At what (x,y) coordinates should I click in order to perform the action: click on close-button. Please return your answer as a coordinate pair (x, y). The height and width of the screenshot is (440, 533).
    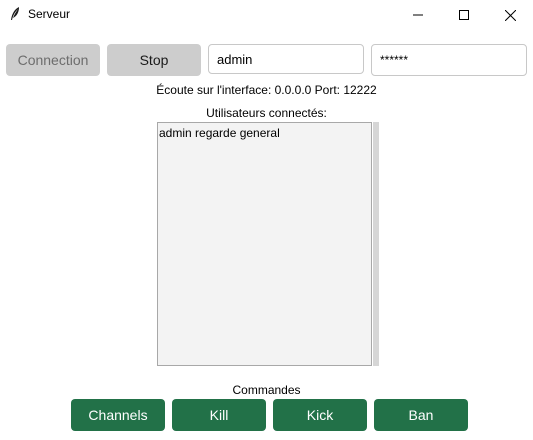
    Looking at the image, I should click on (510, 15).